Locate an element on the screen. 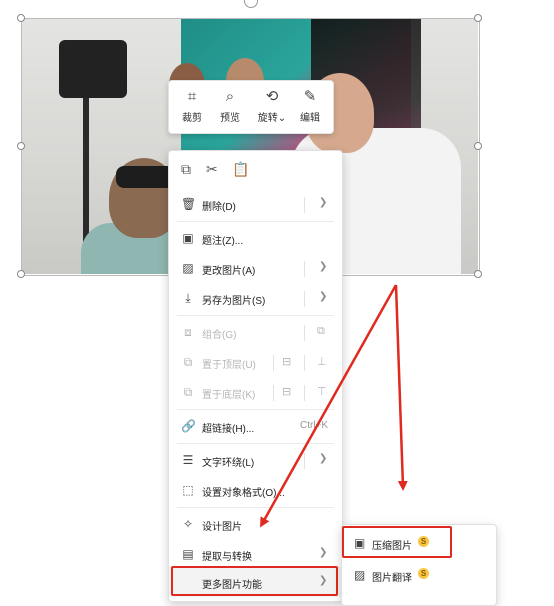 Image resolution: width=554 pixels, height=606 pixels. trash-icon: 🗑 is located at coordinates (189, 204).